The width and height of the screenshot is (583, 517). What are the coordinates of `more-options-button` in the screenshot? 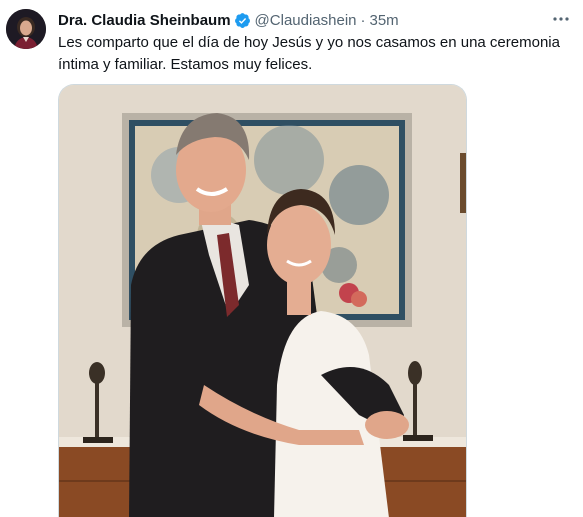 It's located at (561, 19).